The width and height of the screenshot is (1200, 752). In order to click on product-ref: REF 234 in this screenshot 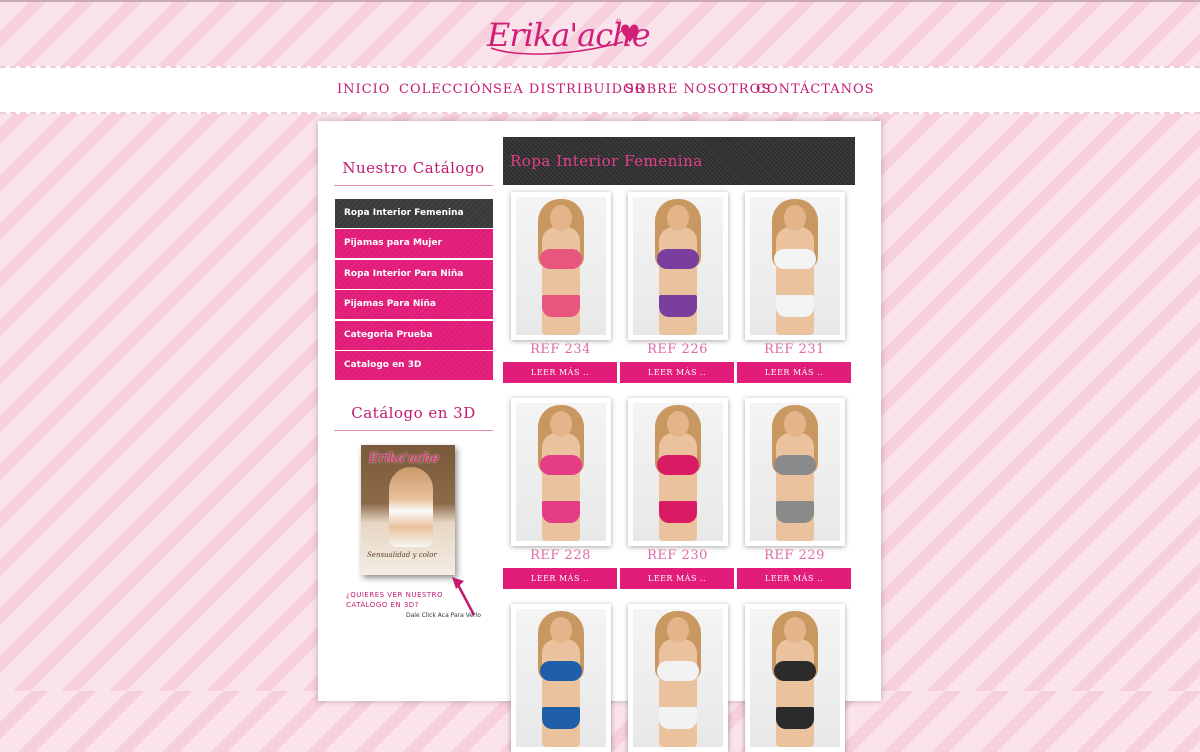, I will do `click(560, 349)`.